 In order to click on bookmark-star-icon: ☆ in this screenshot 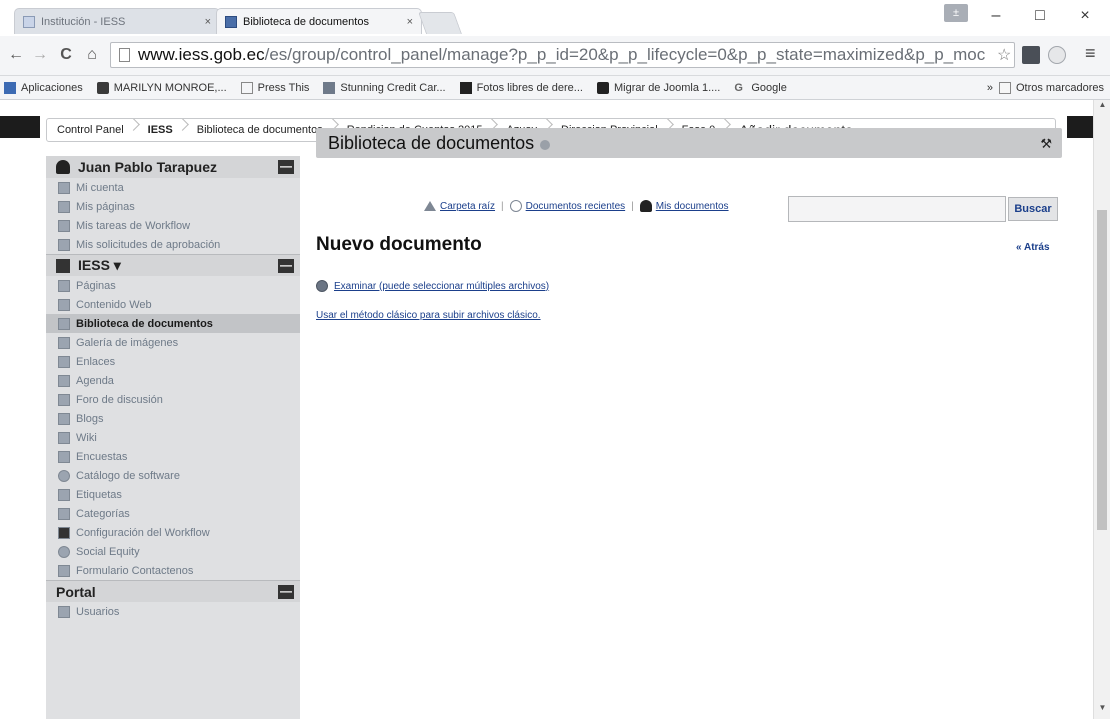, I will do `click(1004, 55)`.